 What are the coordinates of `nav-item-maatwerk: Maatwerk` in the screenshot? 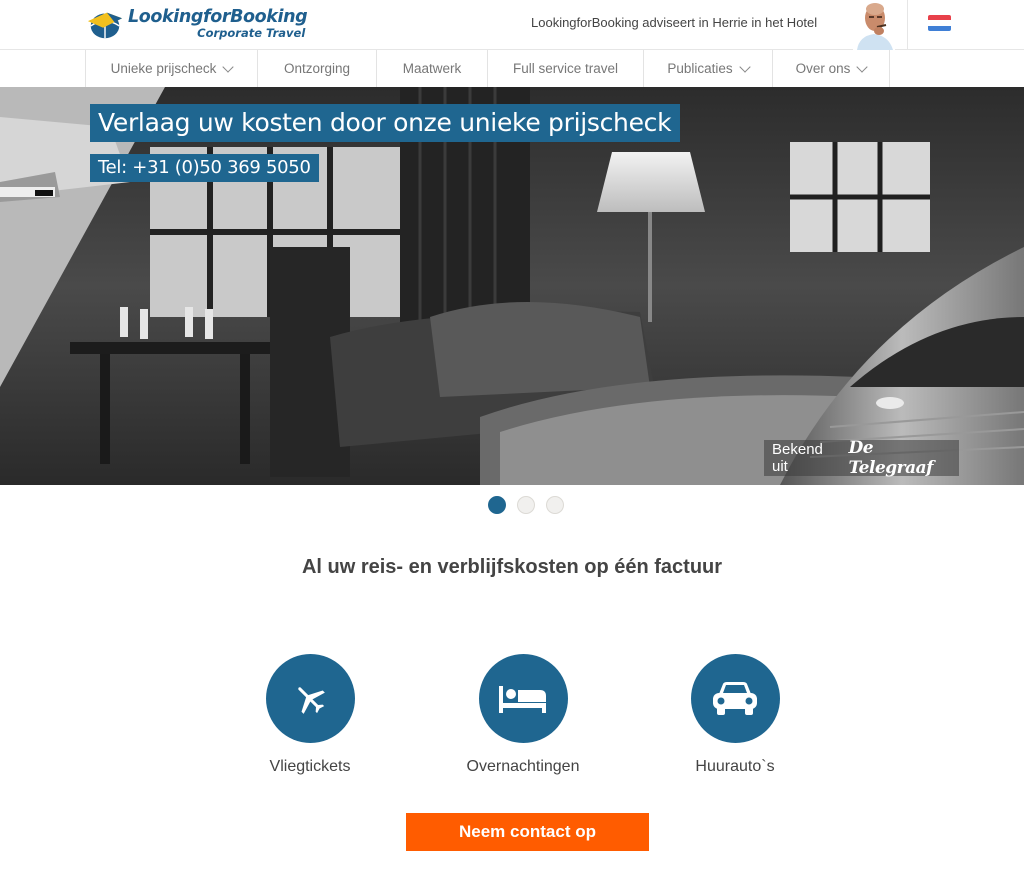 It's located at (432, 68).